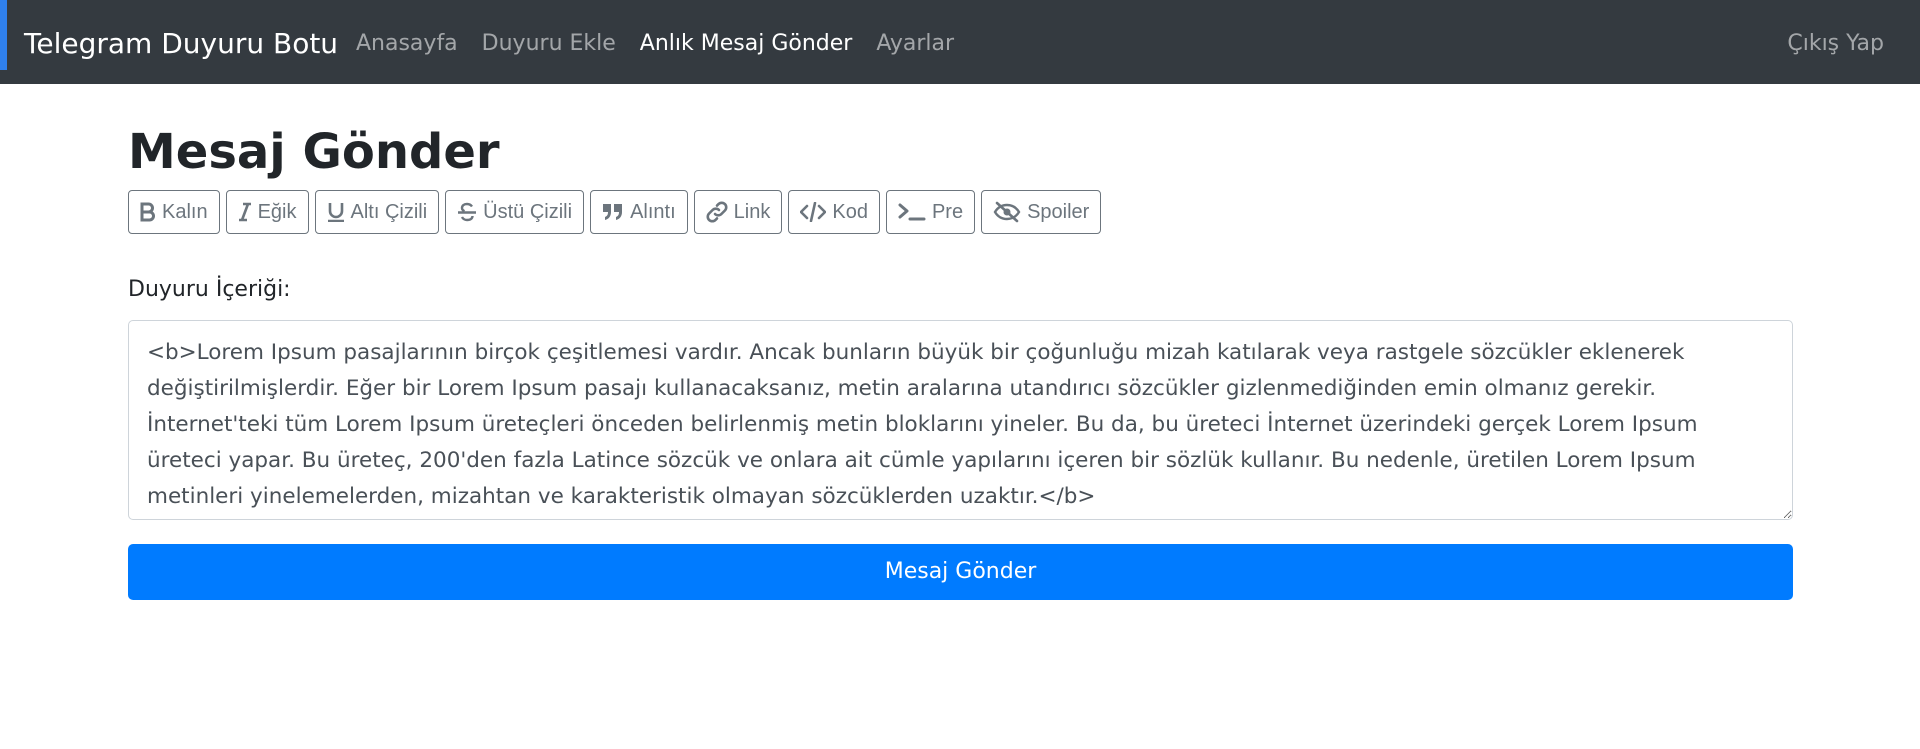  I want to click on spoiler-button-label: Spoiler, so click(1058, 211).